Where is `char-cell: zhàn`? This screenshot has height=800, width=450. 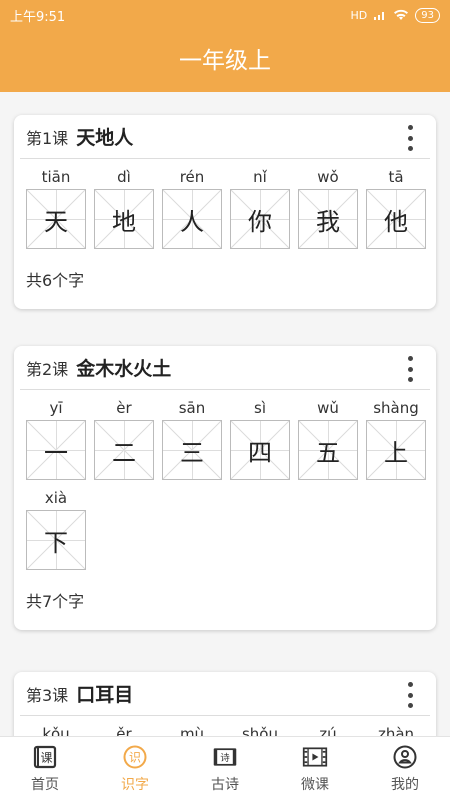
char-cell: zhàn is located at coordinates (396, 729).